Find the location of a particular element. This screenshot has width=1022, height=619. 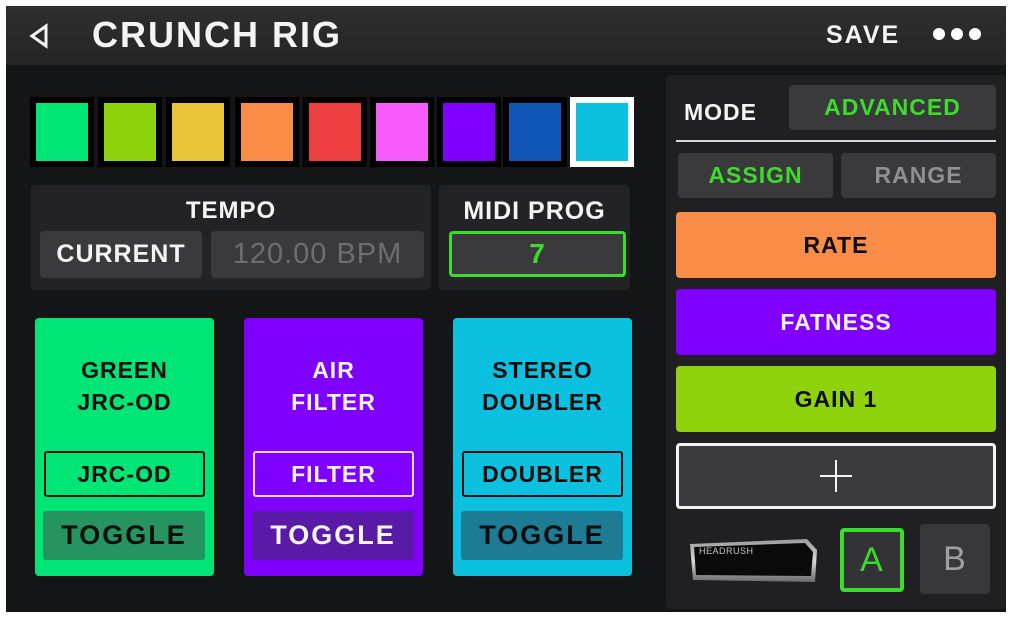

pedal-brand-label: HEADRUSH is located at coordinates (726, 551).